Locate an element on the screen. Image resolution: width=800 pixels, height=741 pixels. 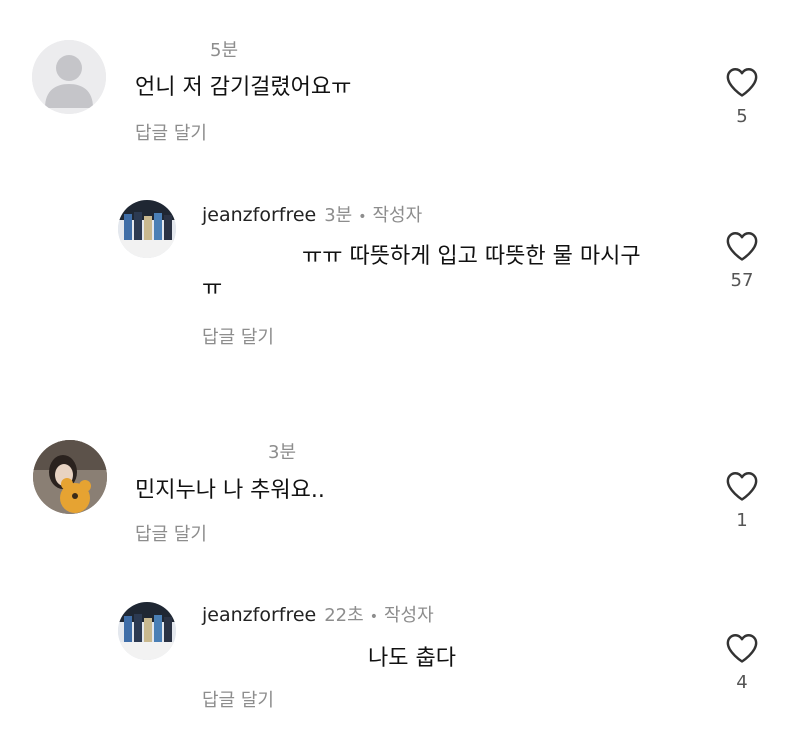
reply-time: 22초 is located at coordinates (344, 615).